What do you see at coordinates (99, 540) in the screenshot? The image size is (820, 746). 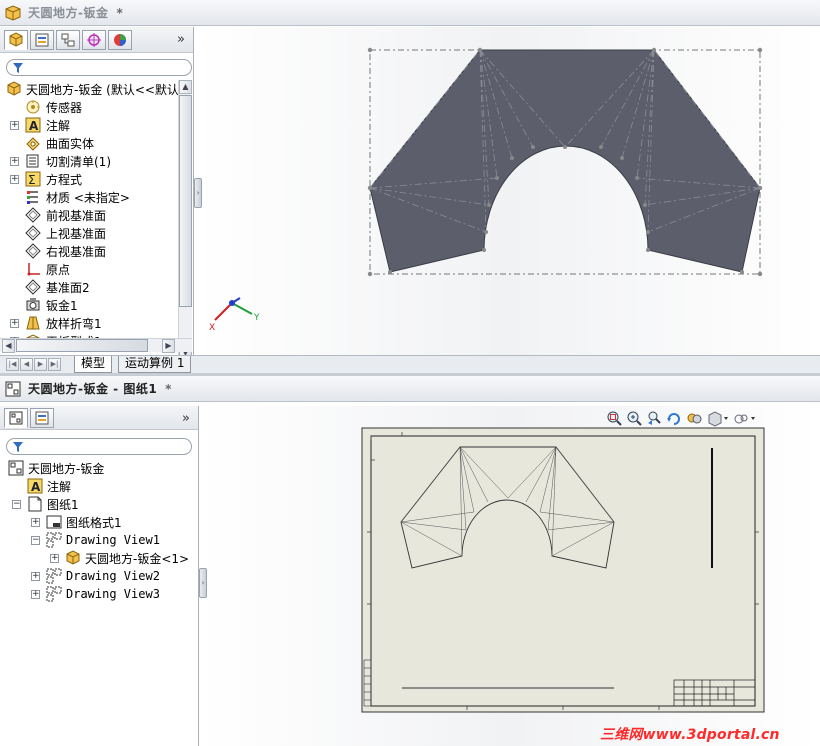 I see `drawing-tree-item: − Drawing View1` at bounding box center [99, 540].